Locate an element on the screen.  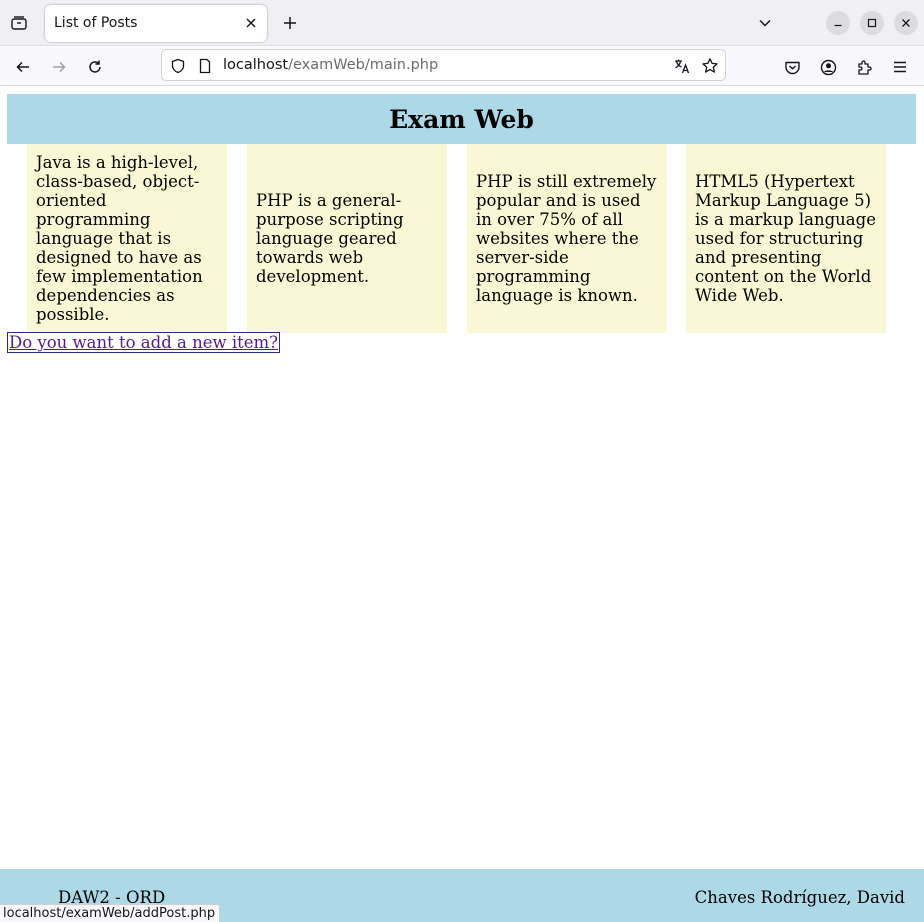
pocket-icon is located at coordinates (792, 67).